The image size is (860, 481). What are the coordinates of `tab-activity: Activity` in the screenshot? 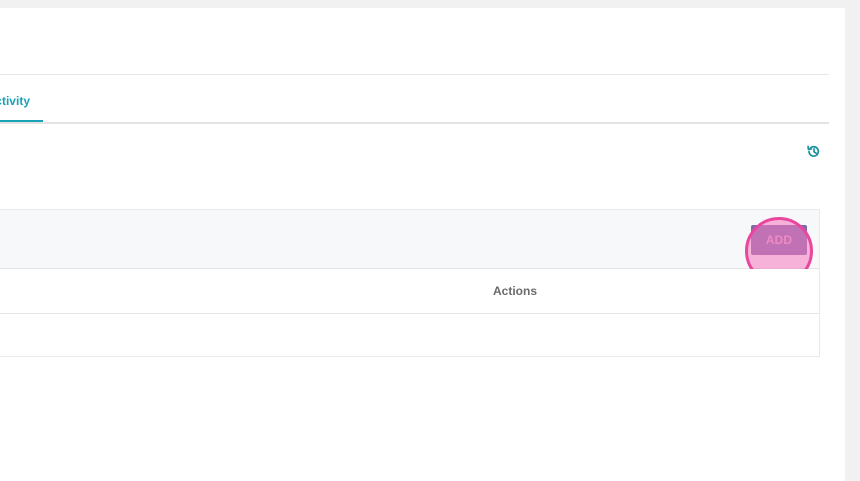 It's located at (21, 98).